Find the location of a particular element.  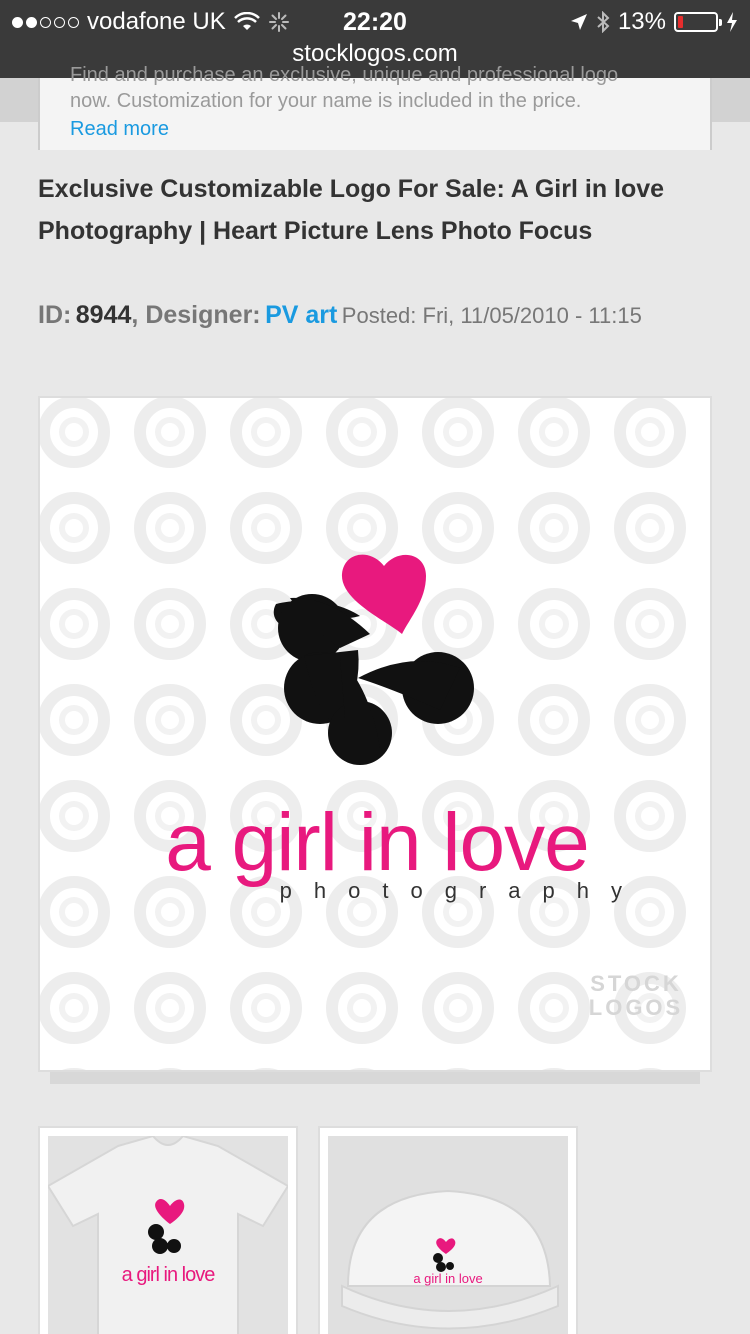

thumbnail-cap: a girl in love is located at coordinates (448, 1230).